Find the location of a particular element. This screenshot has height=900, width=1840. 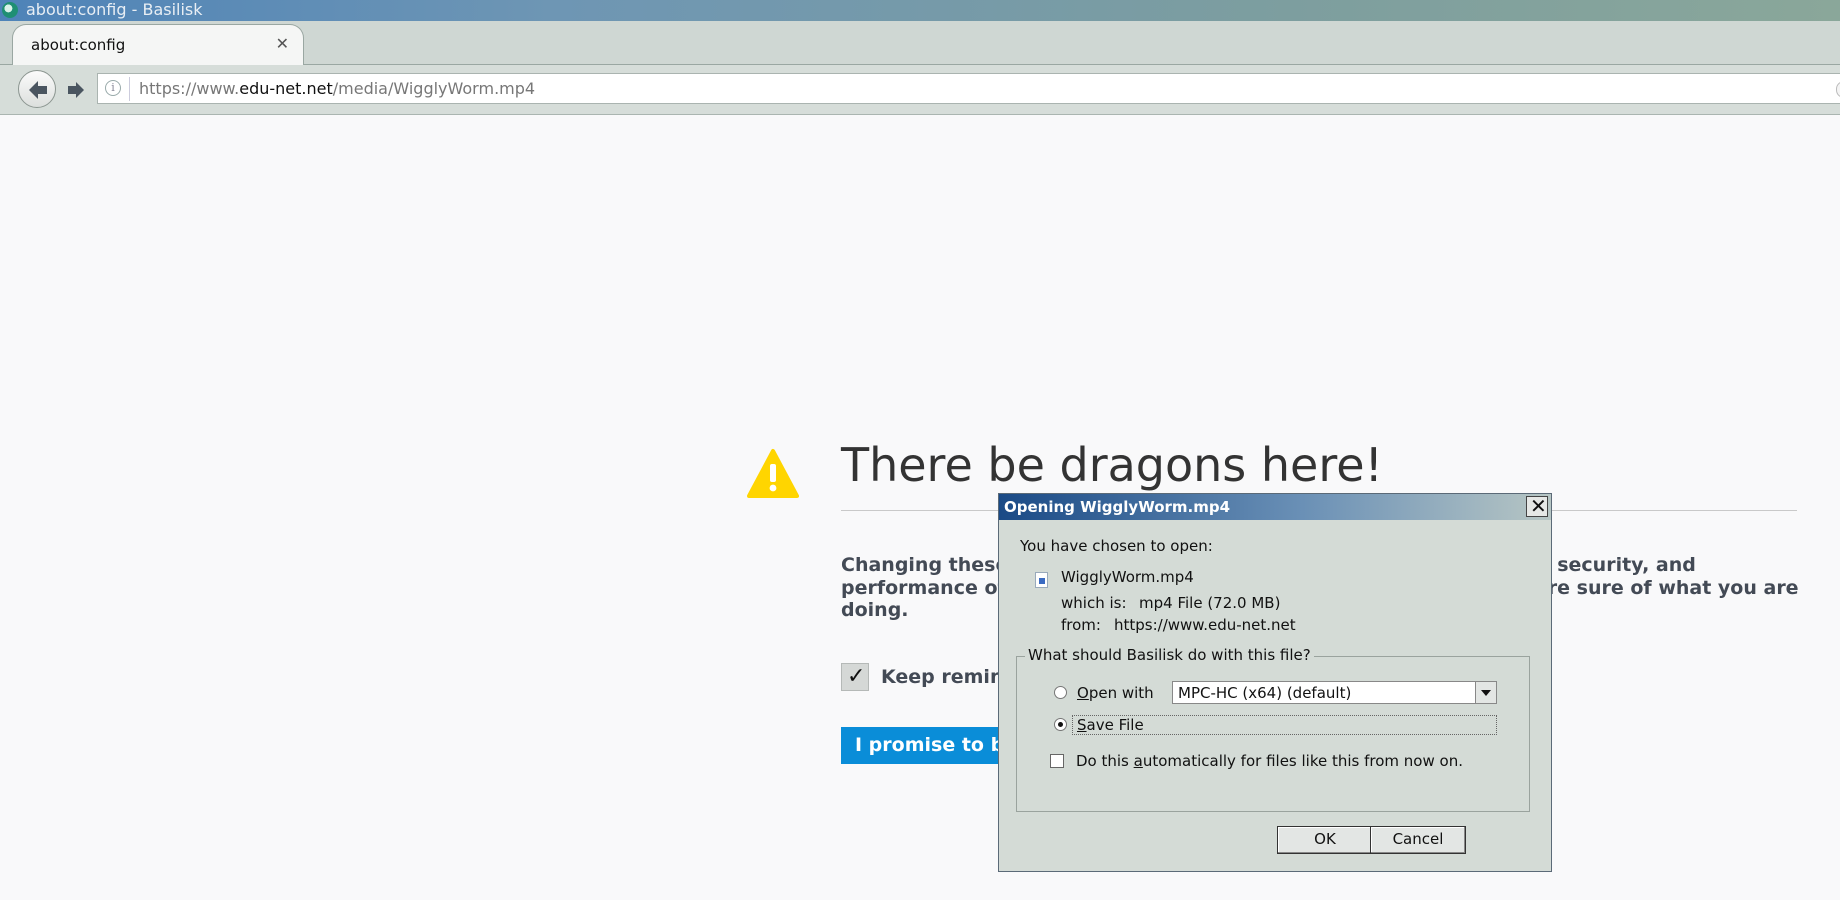

basilisk-logo-icon is located at coordinates (10, 10).